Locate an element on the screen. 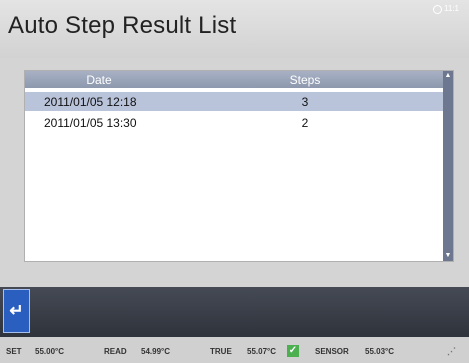 This screenshot has height=363, width=469. signal-icon: ⋰ is located at coordinates (451, 351).